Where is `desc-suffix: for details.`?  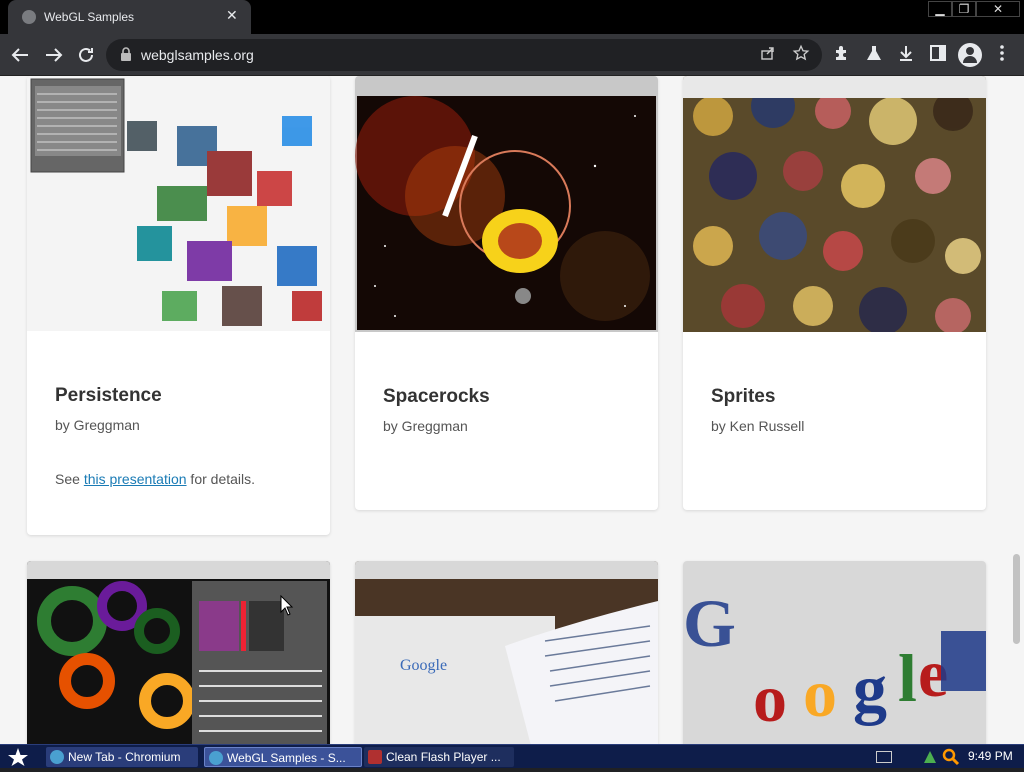
desc-suffix: for details. is located at coordinates (221, 479).